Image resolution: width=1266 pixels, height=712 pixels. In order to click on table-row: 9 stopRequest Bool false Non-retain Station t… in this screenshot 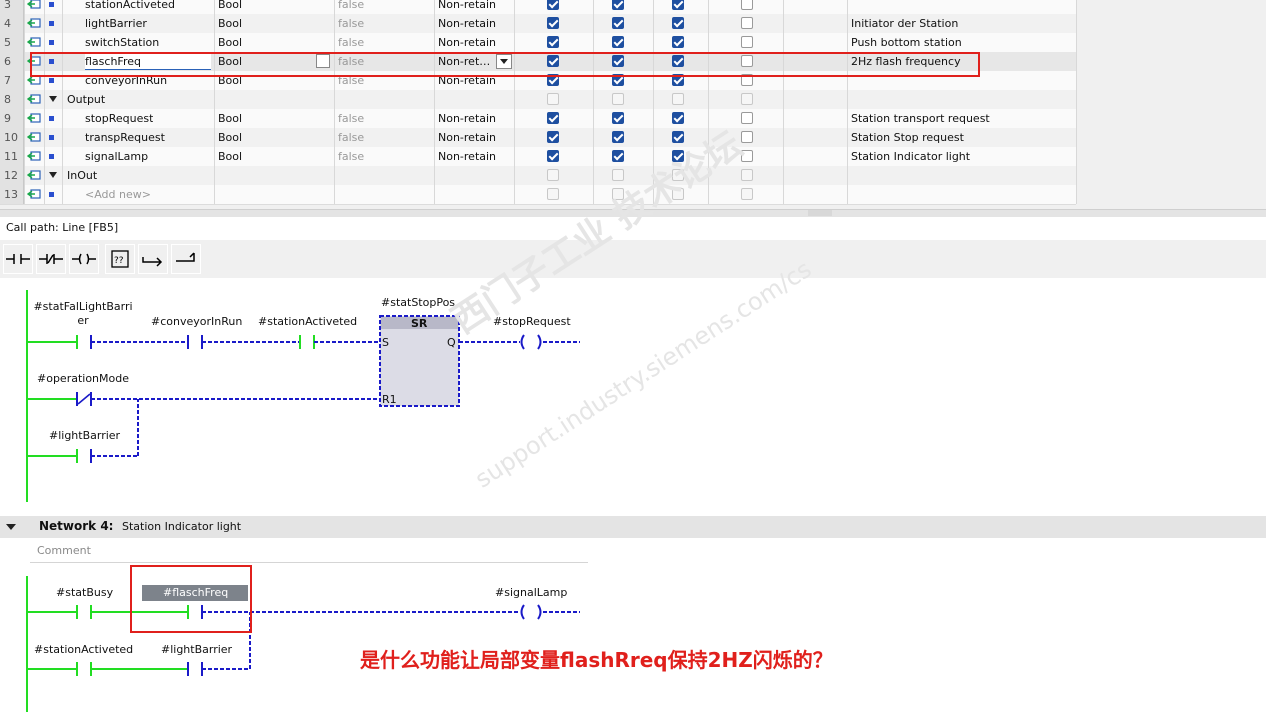, I will do `click(538, 119)`.